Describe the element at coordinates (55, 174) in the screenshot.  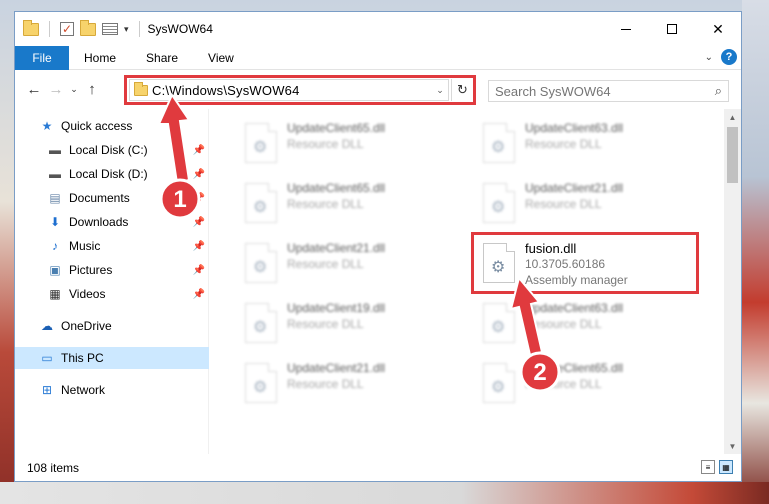
I see `drive-icon: ▬` at that location.